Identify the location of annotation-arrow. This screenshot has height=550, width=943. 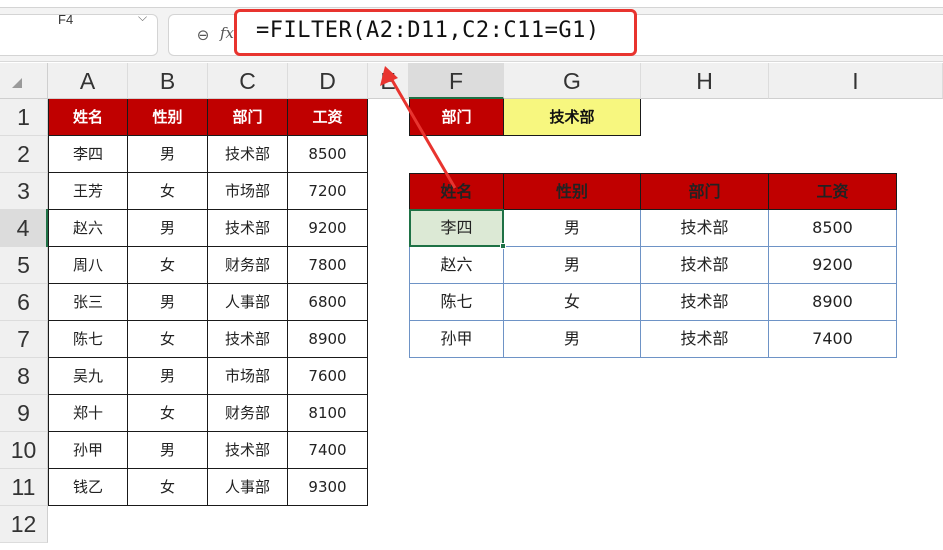
(418, 127).